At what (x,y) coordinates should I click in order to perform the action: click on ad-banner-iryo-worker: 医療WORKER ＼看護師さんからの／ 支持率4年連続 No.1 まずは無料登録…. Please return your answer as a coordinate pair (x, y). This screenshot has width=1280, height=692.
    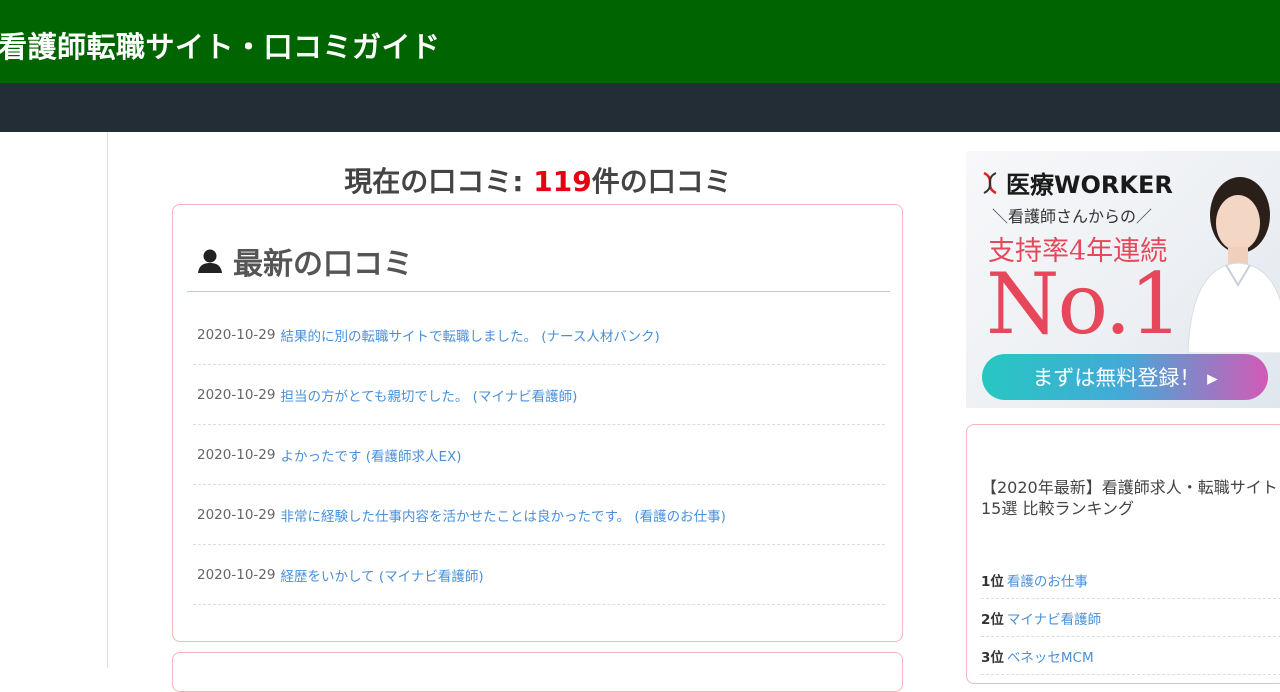
    Looking at the image, I should click on (1123, 279).